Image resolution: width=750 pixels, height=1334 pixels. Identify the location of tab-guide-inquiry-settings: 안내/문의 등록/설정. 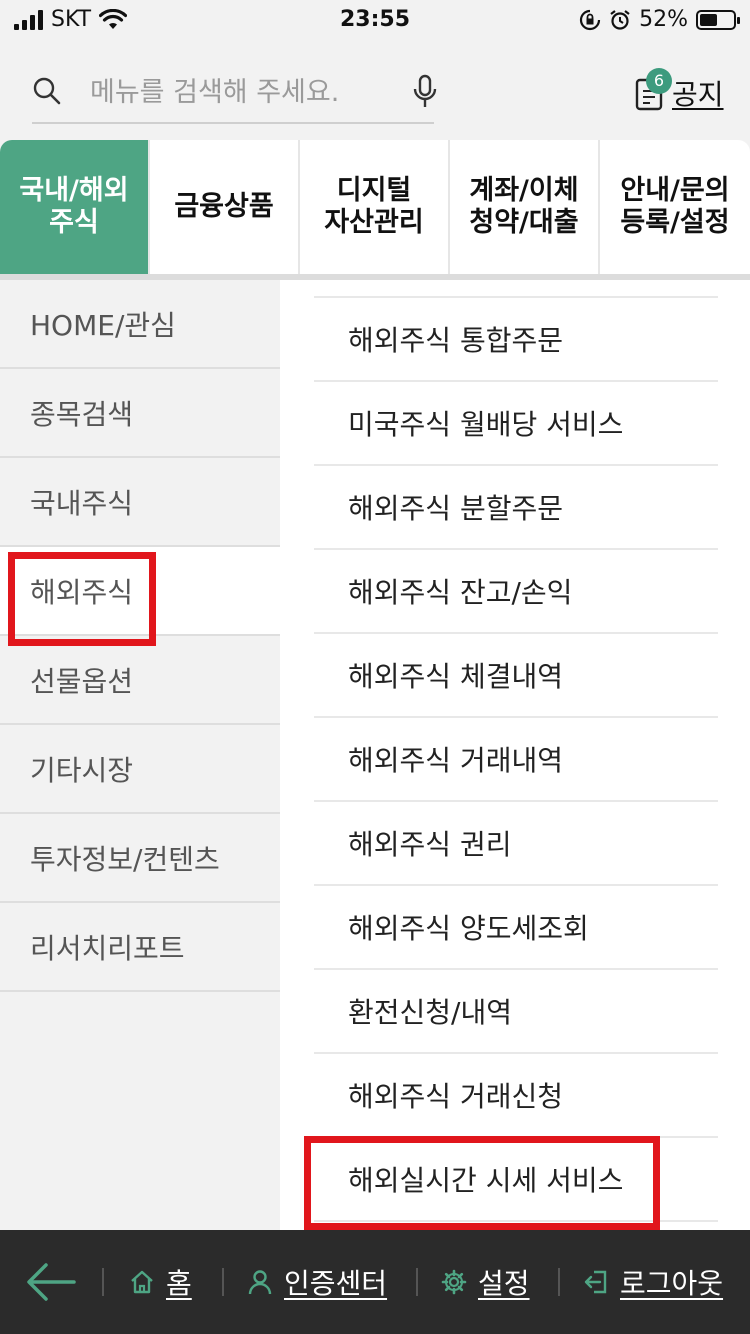
(675, 207).